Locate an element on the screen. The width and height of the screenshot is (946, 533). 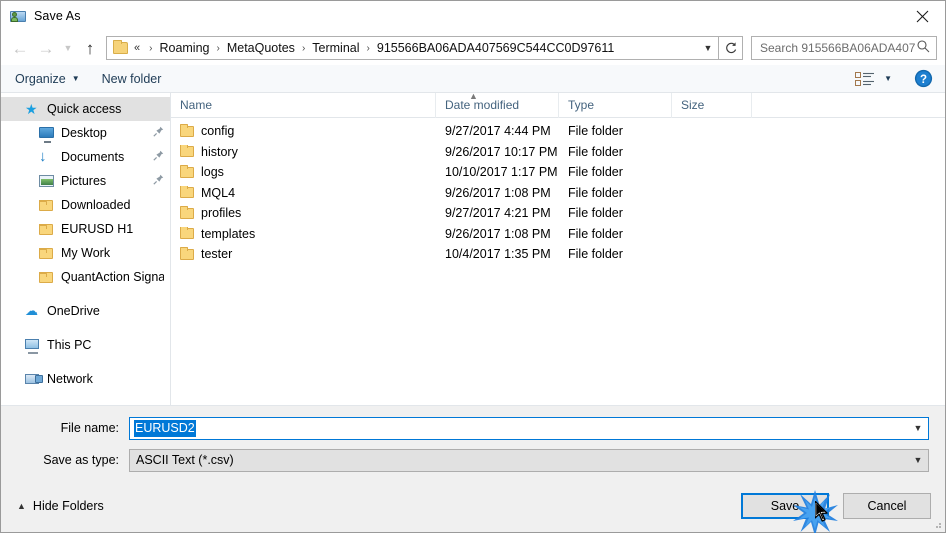
sidebar-item-quantaction-signal: QuantAction Signal is located at coordinates (85, 277).